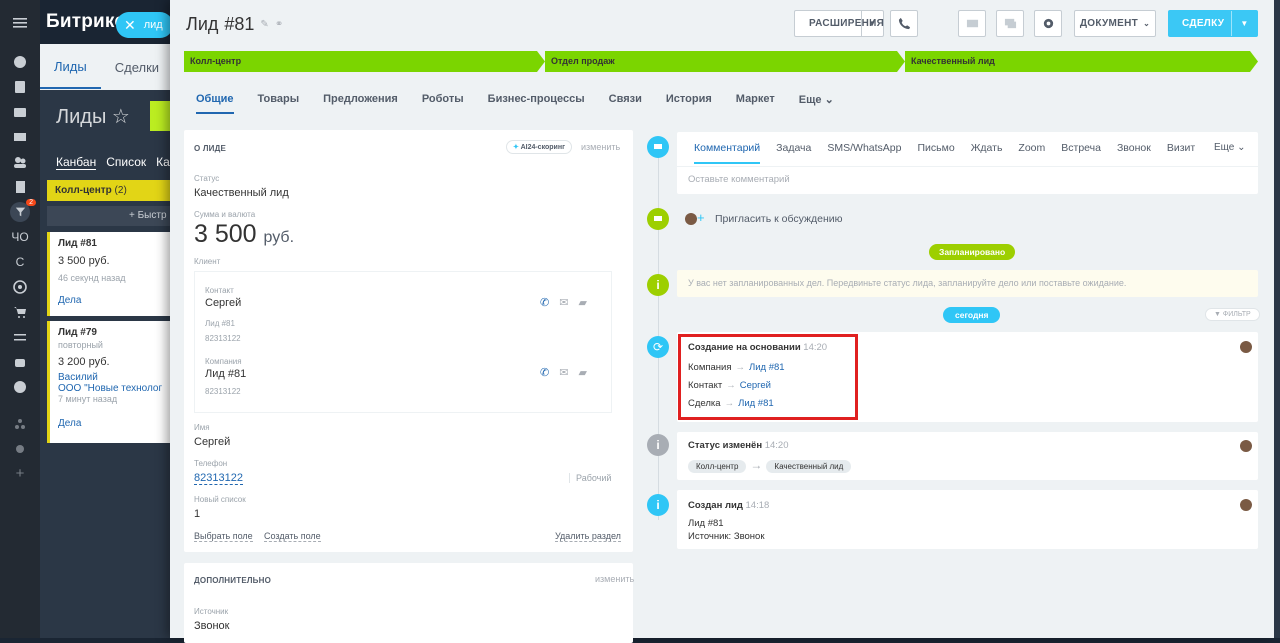 The width and height of the screenshot is (1280, 643). What do you see at coordinates (625, 103) in the screenshot?
I see `tab-links: Связи` at bounding box center [625, 103].